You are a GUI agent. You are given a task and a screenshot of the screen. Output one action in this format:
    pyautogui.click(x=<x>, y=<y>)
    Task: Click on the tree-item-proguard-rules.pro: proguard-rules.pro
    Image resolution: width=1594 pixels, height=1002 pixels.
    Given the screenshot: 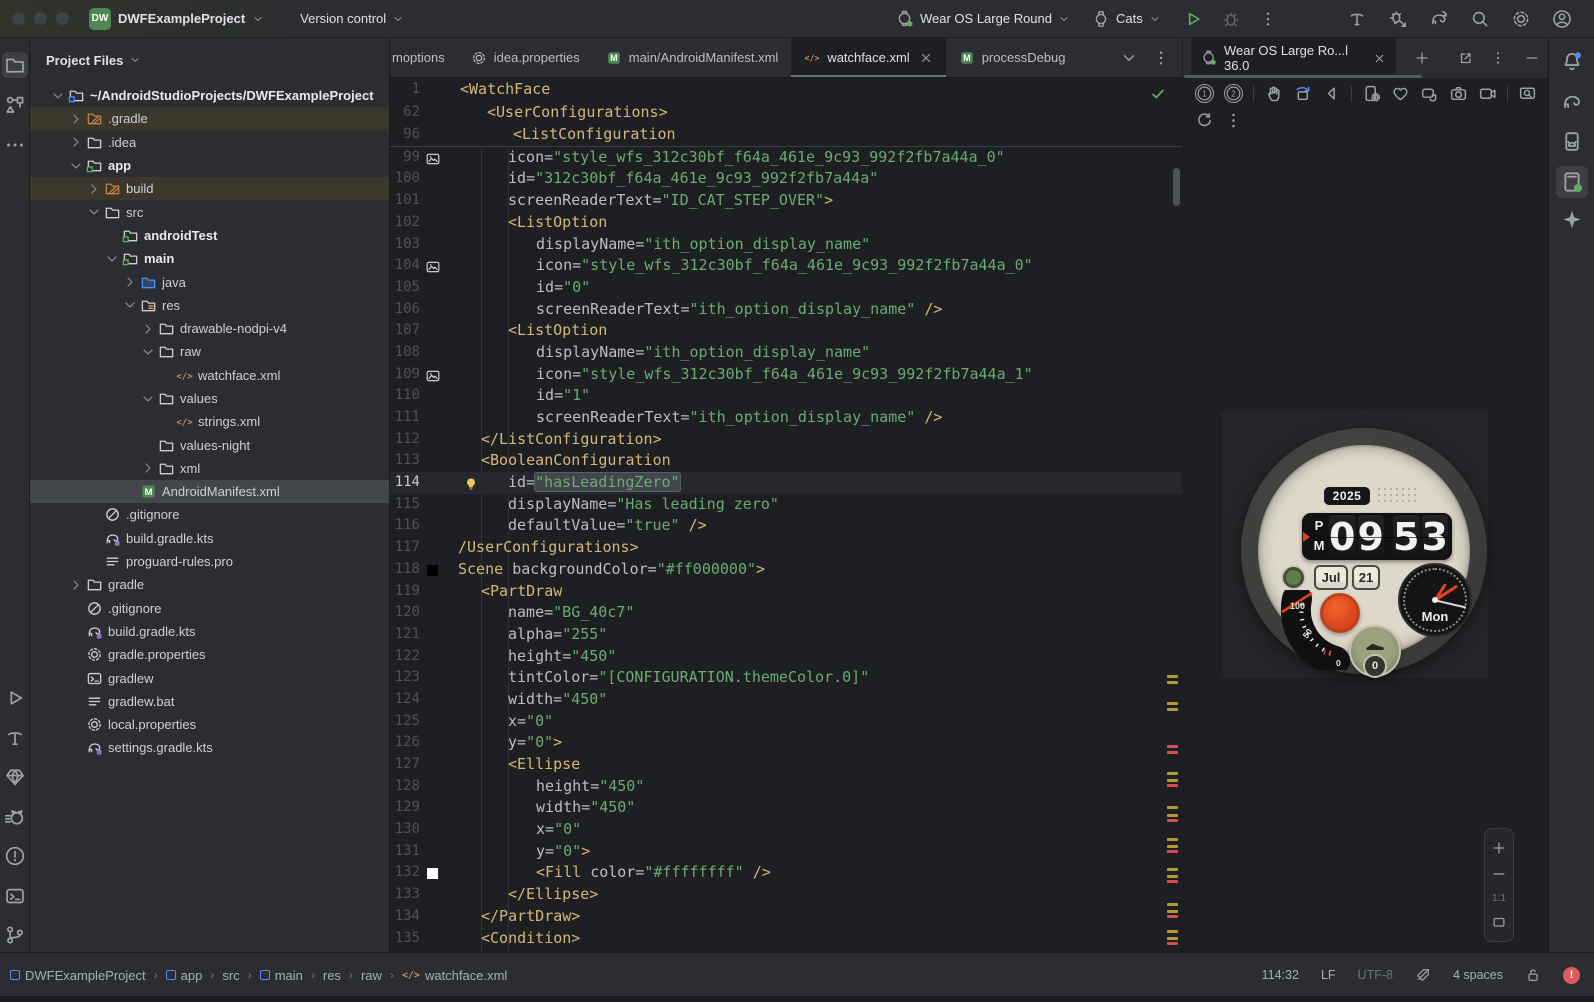 What is the action you would take?
    pyautogui.click(x=209, y=561)
    